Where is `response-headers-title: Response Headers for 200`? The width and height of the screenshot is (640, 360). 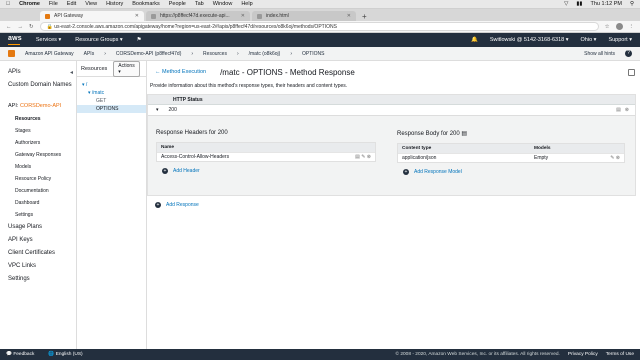 response-headers-title: Response Headers for 200 is located at coordinates (192, 133).